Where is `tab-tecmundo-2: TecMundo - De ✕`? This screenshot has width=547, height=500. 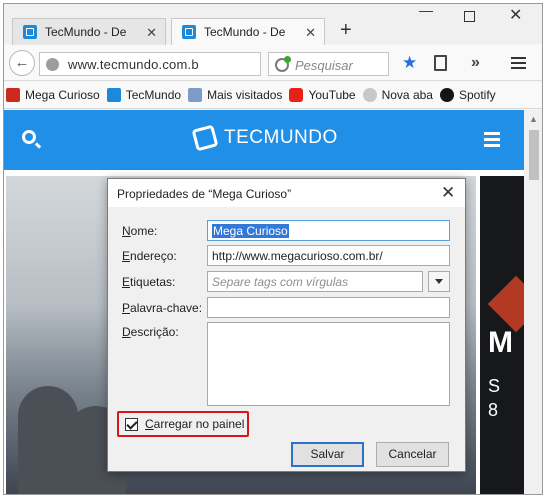
tab-tecmundo-2: TecMundo - De ✕ is located at coordinates (248, 31).